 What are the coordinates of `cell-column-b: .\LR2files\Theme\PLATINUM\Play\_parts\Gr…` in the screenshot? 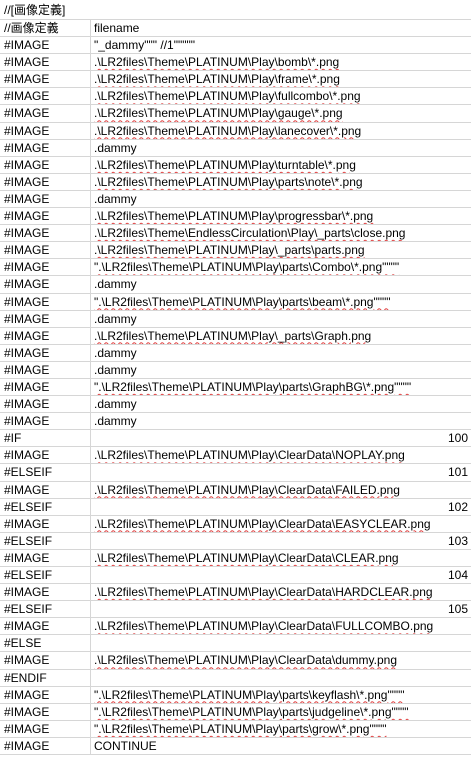 It's located at (281, 336).